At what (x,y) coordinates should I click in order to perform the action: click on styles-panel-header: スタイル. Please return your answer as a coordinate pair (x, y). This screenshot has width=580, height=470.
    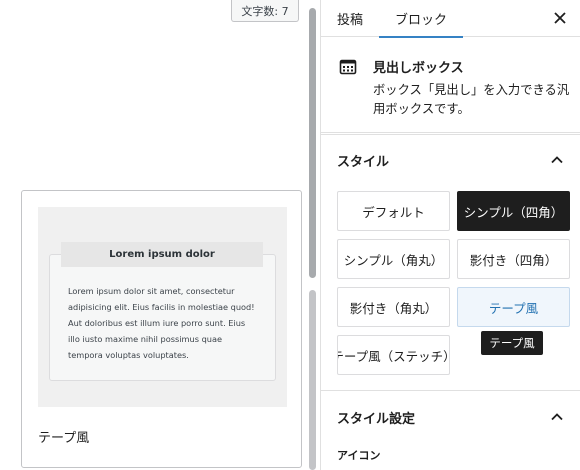
    Looking at the image, I should click on (450, 160).